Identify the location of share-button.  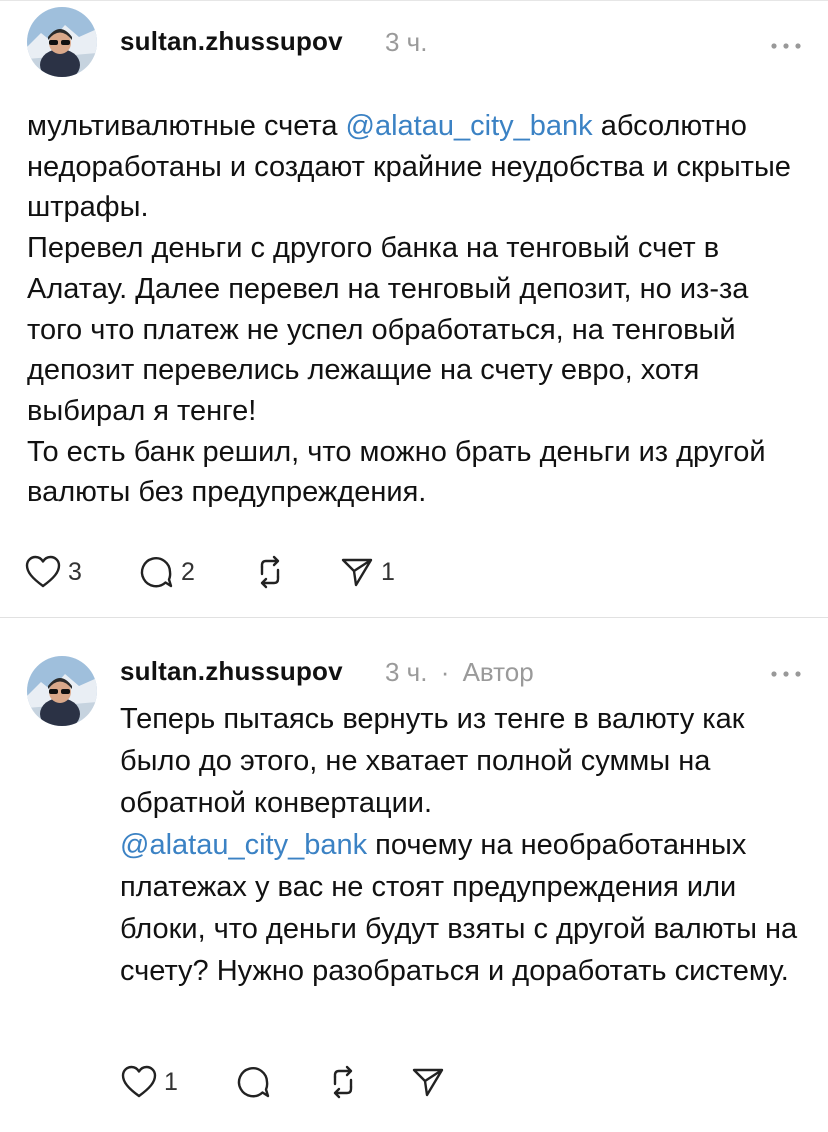
(428, 1082).